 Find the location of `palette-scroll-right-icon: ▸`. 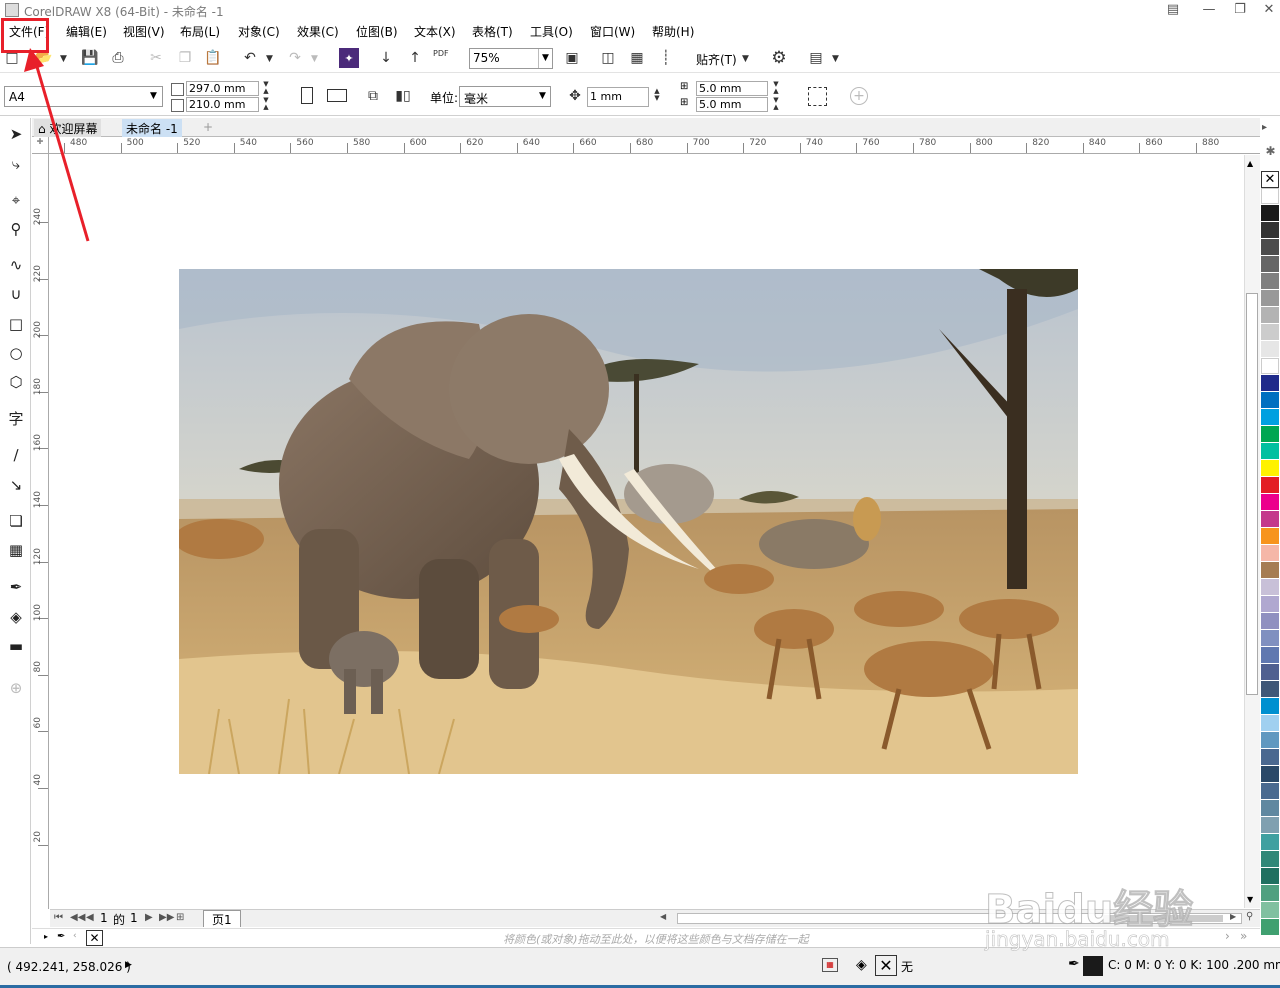

palette-scroll-right-icon: ▸ is located at coordinates (1264, 127).